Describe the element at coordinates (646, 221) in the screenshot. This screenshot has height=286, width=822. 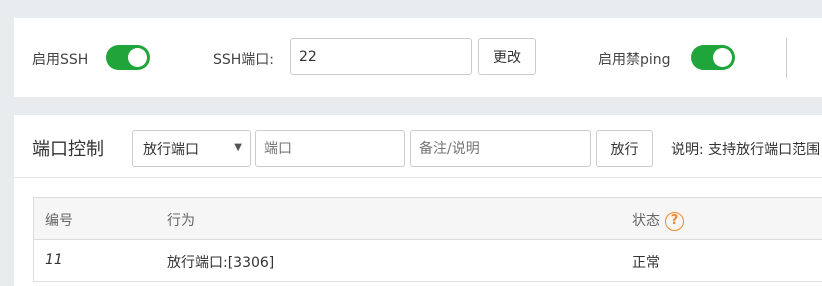
I see `header-status-label: 状态` at that location.